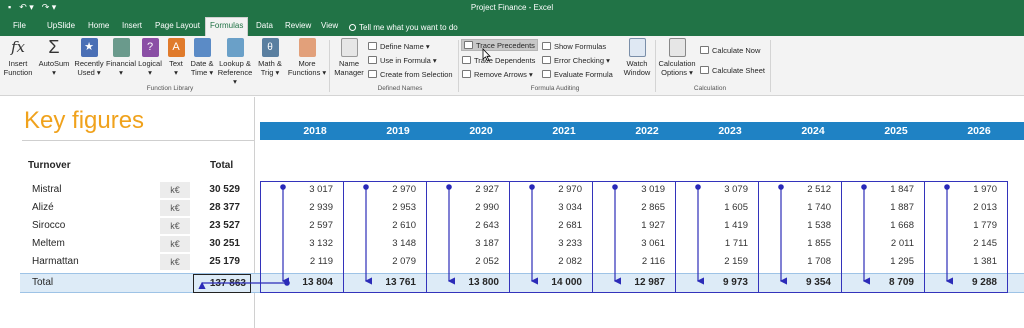  What do you see at coordinates (410, 74) in the screenshot?
I see `create-from-selection-button: Create from Selection` at bounding box center [410, 74].